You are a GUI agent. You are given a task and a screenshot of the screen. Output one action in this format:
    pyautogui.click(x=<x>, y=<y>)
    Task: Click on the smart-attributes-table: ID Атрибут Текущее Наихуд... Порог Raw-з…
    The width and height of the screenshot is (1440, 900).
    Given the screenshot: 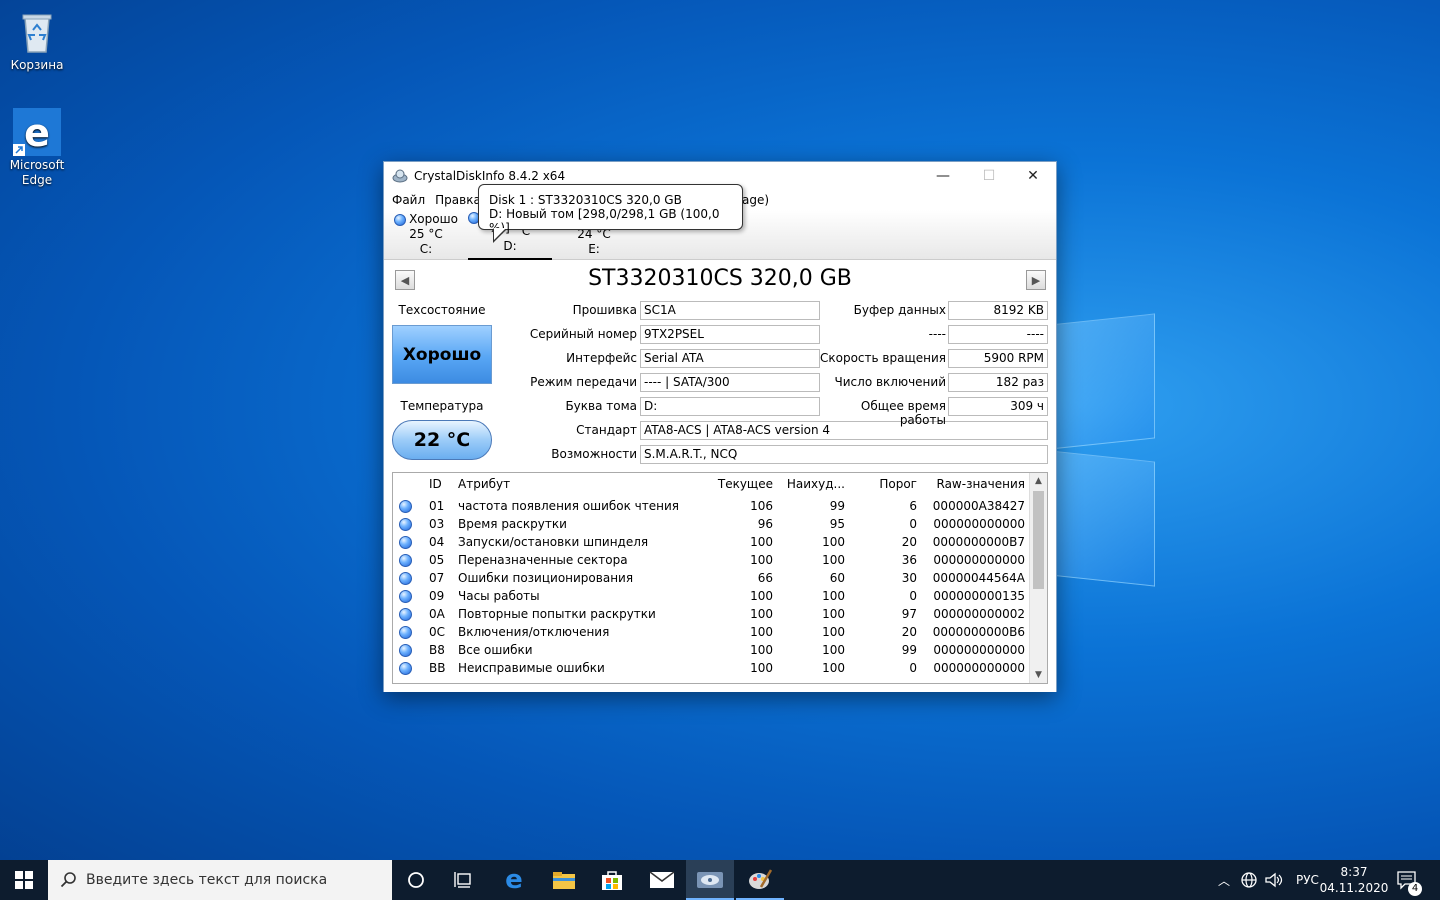 What is the action you would take?
    pyautogui.click(x=720, y=578)
    